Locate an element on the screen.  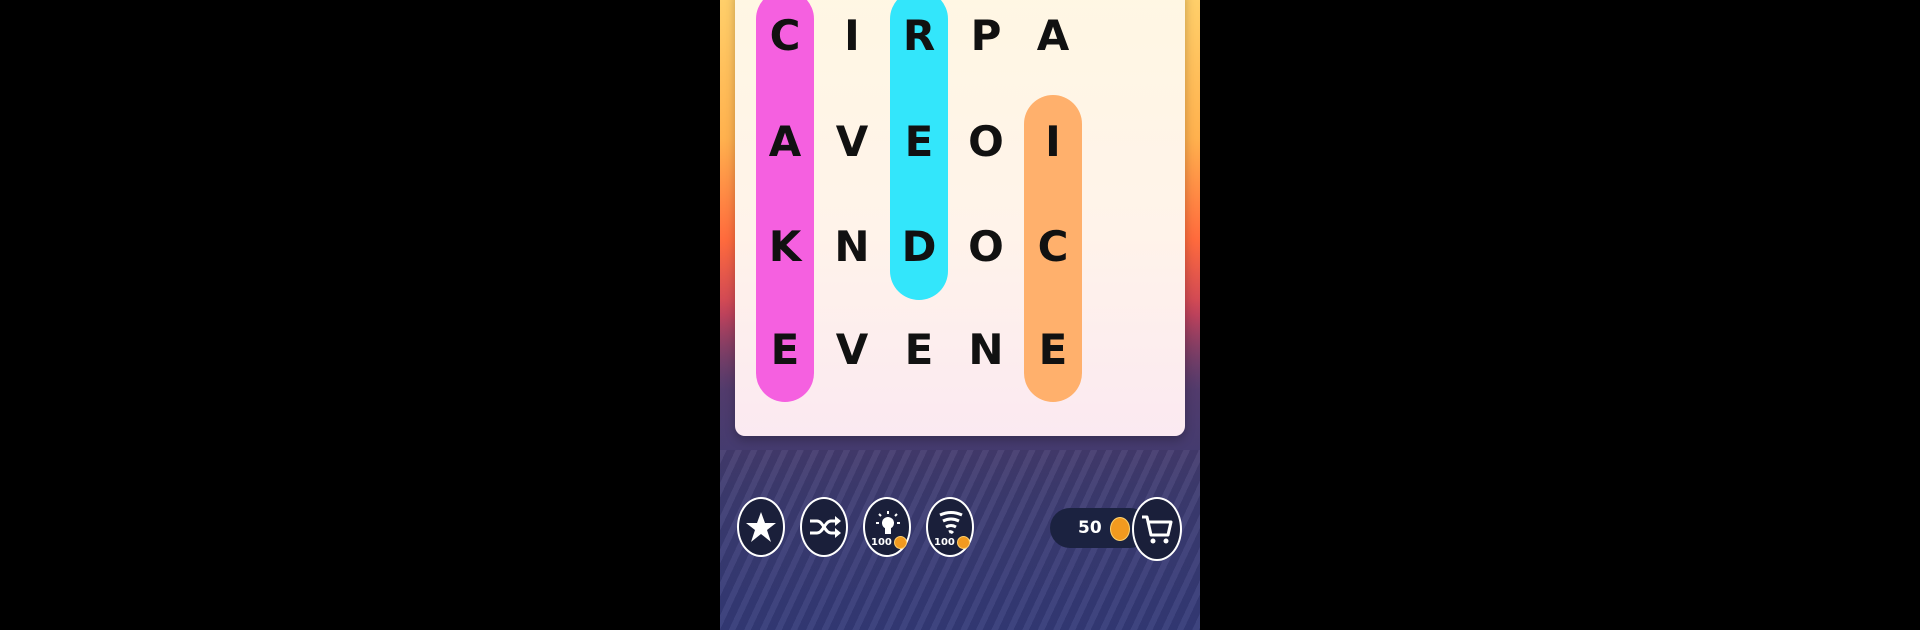
cart-icon is located at coordinates (1157, 529).